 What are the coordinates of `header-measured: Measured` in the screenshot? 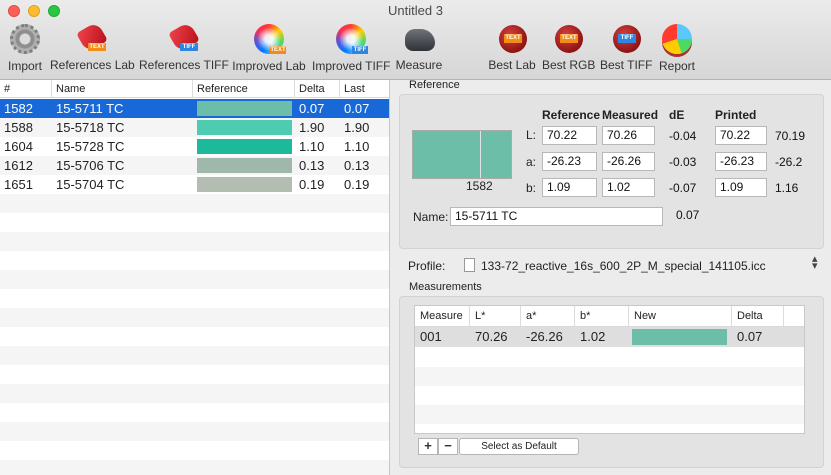 It's located at (630, 115).